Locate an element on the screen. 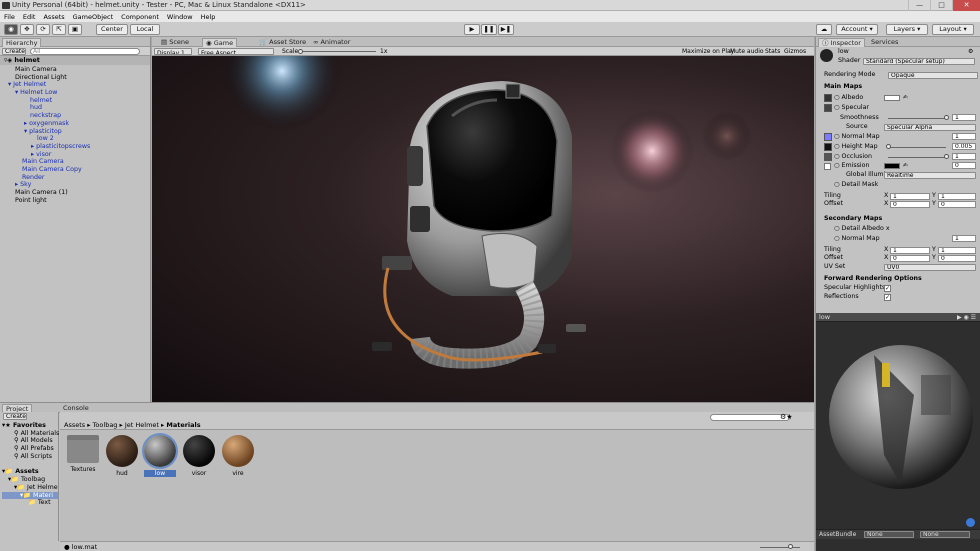 This screenshot has width=980, height=551. tiling-x-field: 1 is located at coordinates (910, 196).